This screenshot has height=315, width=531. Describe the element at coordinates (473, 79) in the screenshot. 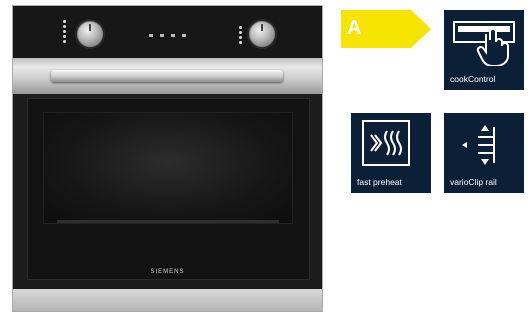

I see `feature-label-cookcontrol: cookControl` at that location.